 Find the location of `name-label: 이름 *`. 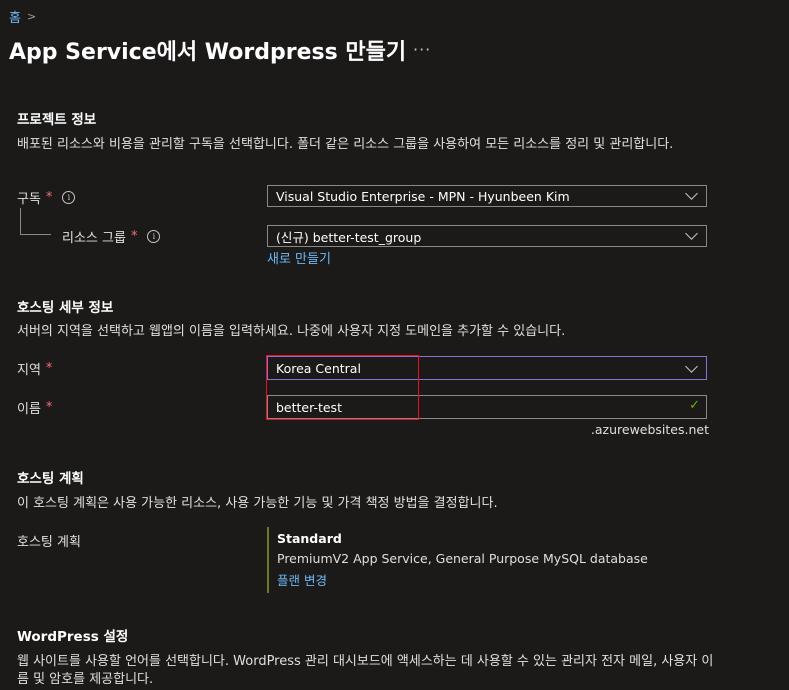

name-label: 이름 * is located at coordinates (34, 407).